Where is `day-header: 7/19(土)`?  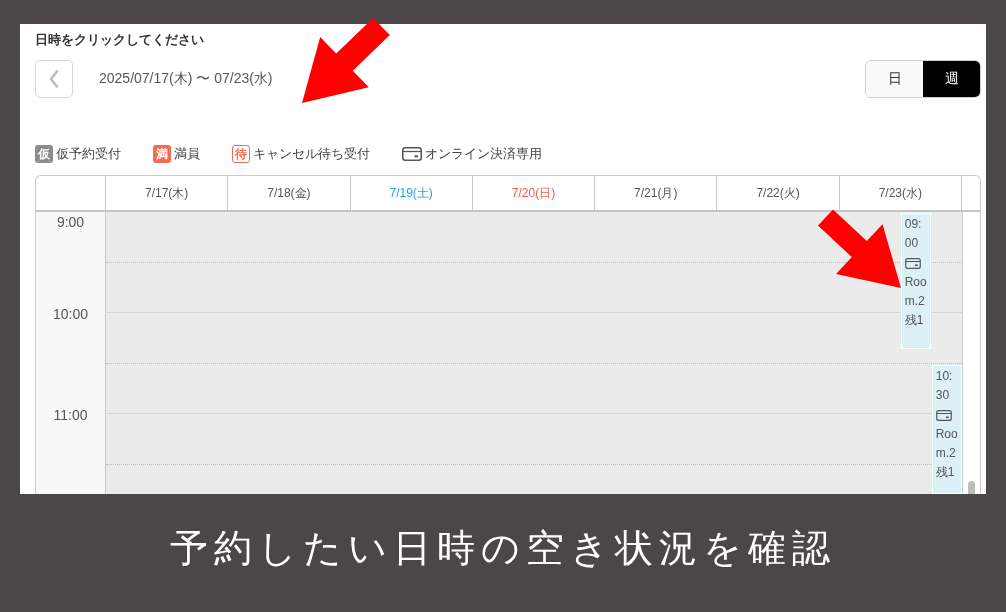 day-header: 7/19(土) is located at coordinates (411, 193).